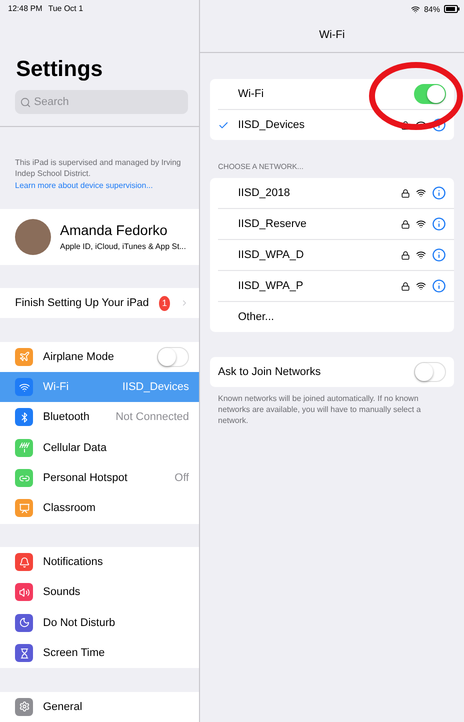 The image size is (464, 722). What do you see at coordinates (319, 410) in the screenshot?
I see `footnote: Known networks will be joined automatically. If no known networks are available, you will have to manually select a network.` at bounding box center [319, 410].